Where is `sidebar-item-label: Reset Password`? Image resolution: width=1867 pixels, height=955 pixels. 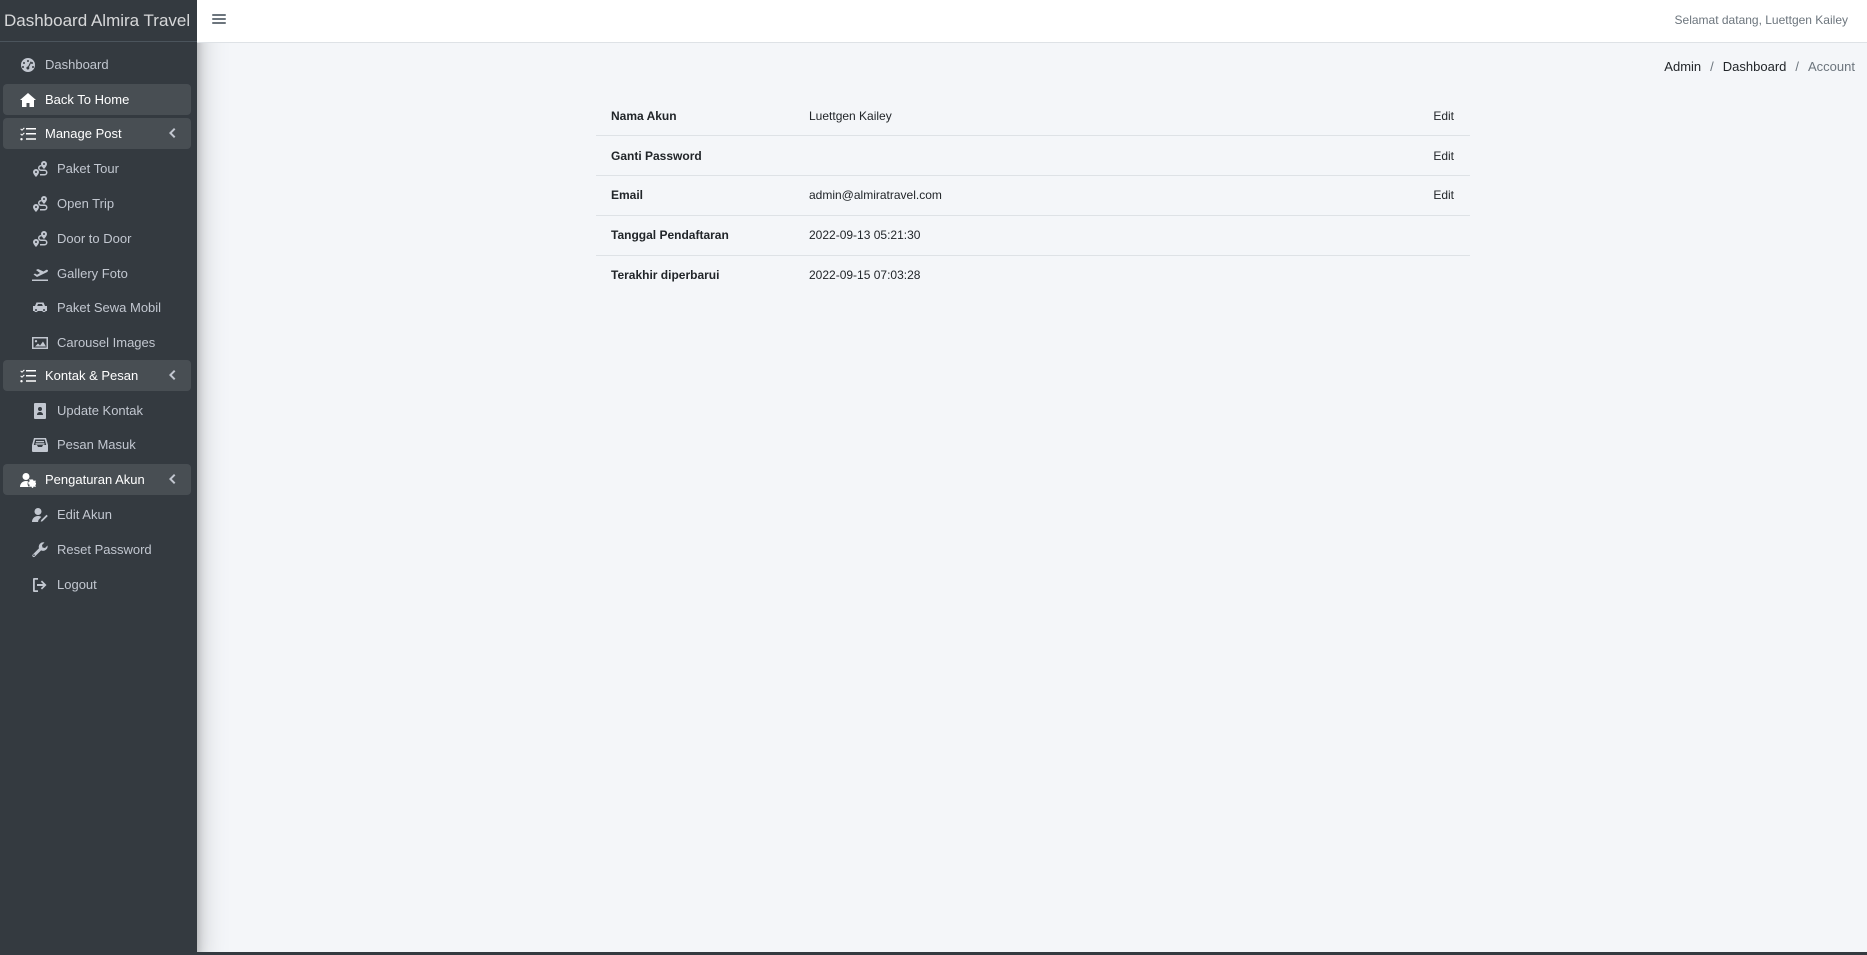 sidebar-item-label: Reset Password is located at coordinates (104, 549).